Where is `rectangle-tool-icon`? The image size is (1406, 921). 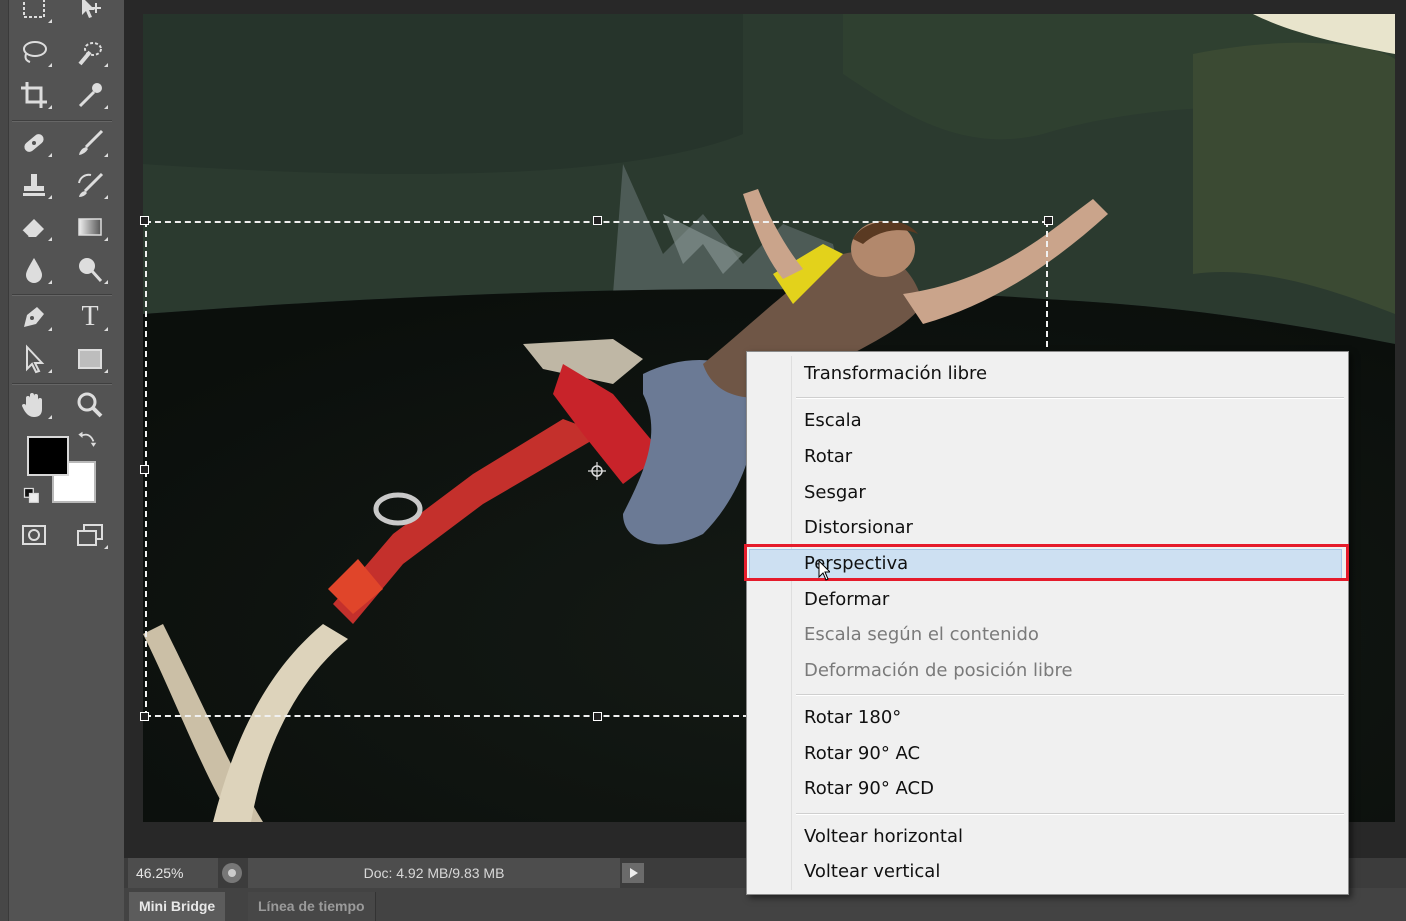
rectangle-tool-icon is located at coordinates (90, 359).